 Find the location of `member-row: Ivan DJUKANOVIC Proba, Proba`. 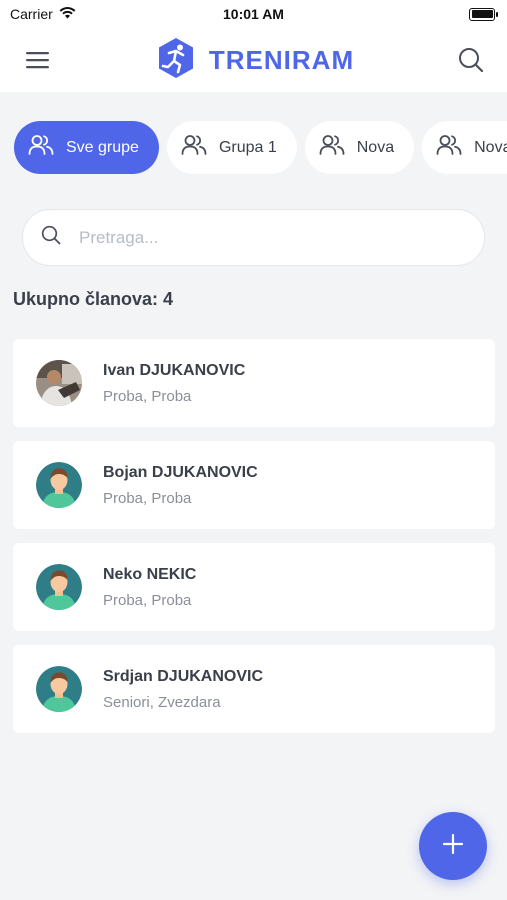

member-row: Ivan DJUKANOVIC Proba, Proba is located at coordinates (254, 383).